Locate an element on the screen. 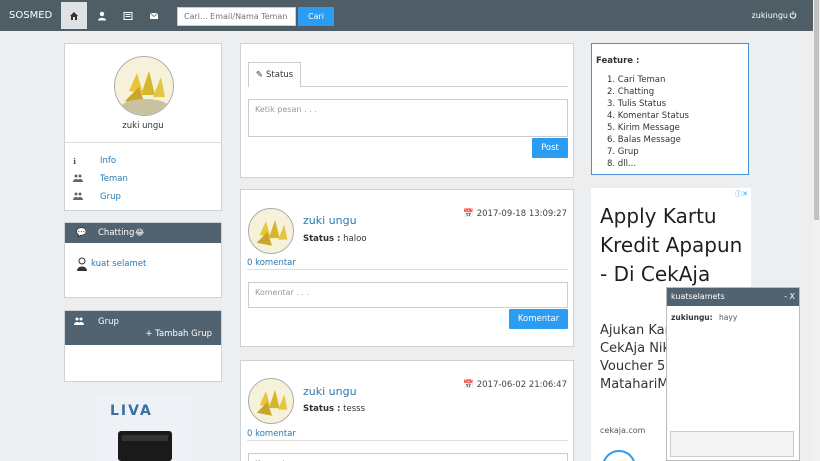 The width and height of the screenshot is (820, 461). chat-contact: kuat selamet is located at coordinates (111, 264).